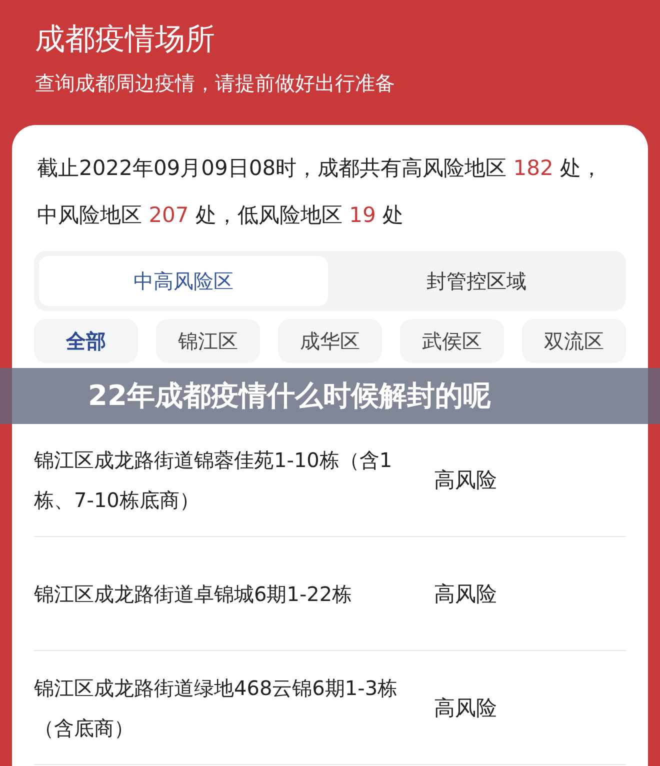  I want to click on district-chip: 锦江区, so click(208, 341).